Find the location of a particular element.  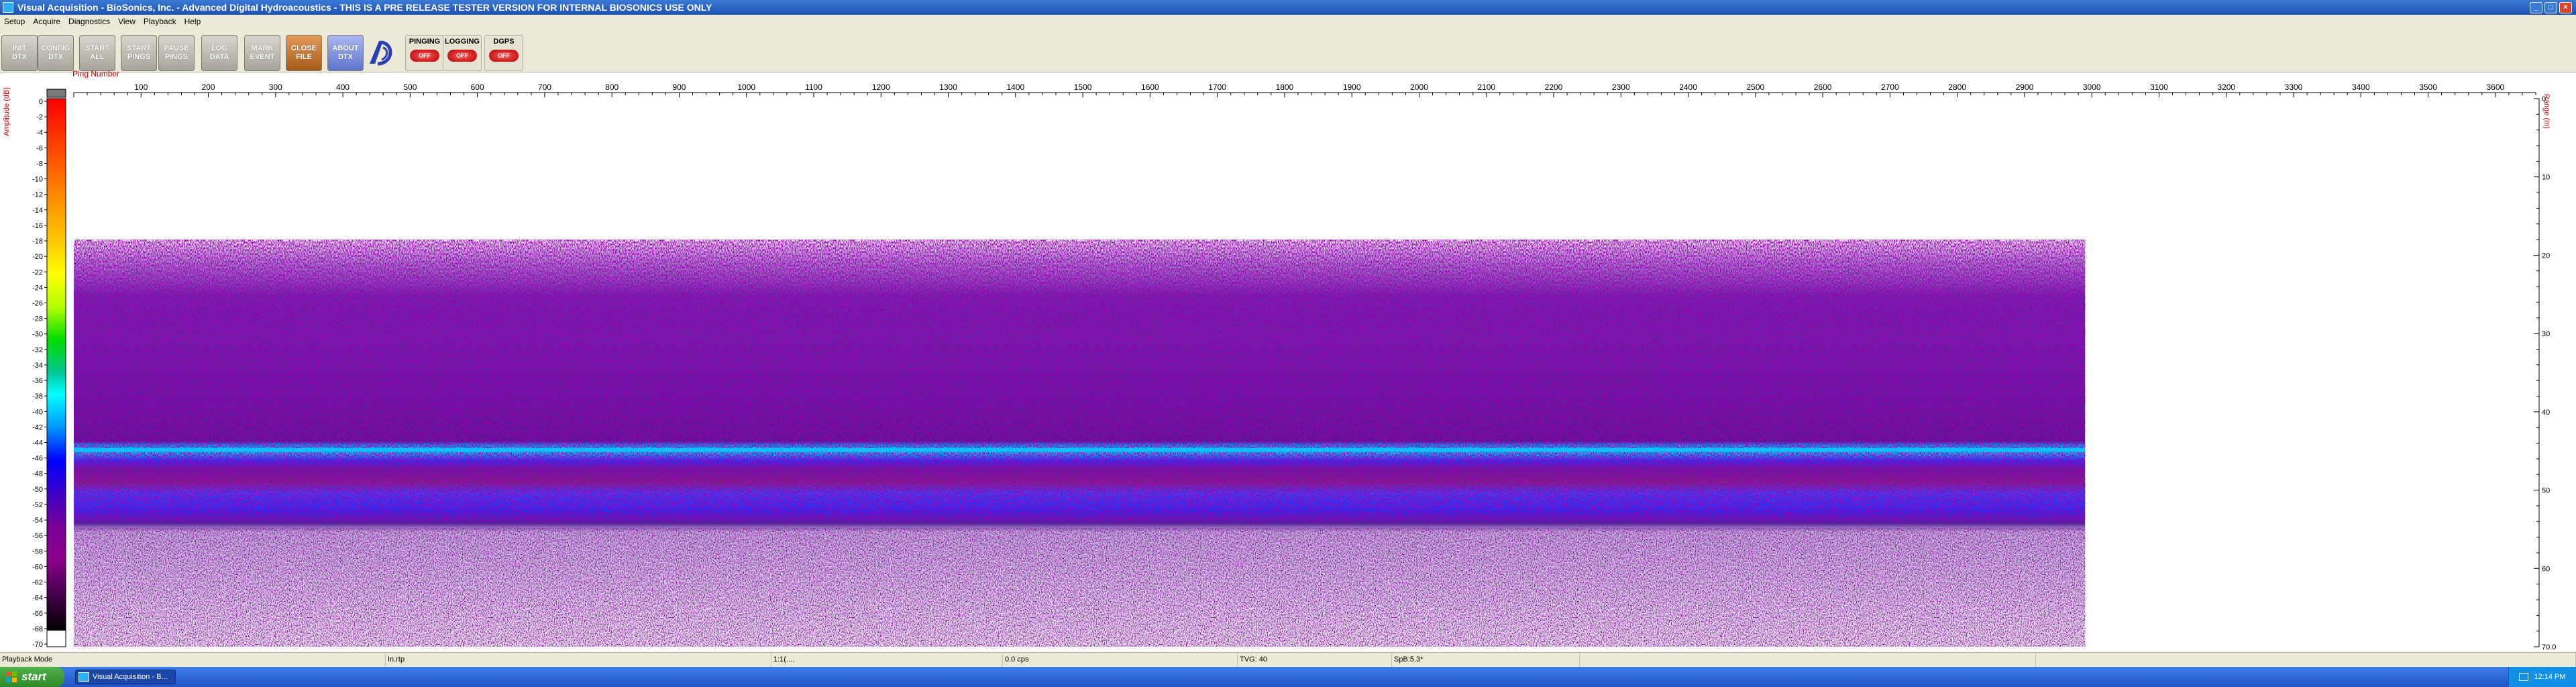

logging-indicator: LOGGING OFF is located at coordinates (462, 53).